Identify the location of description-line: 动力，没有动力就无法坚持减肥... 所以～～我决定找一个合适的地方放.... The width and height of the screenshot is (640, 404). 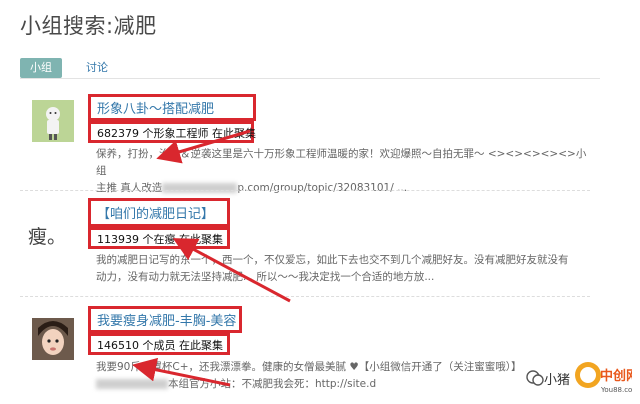
(265, 277).